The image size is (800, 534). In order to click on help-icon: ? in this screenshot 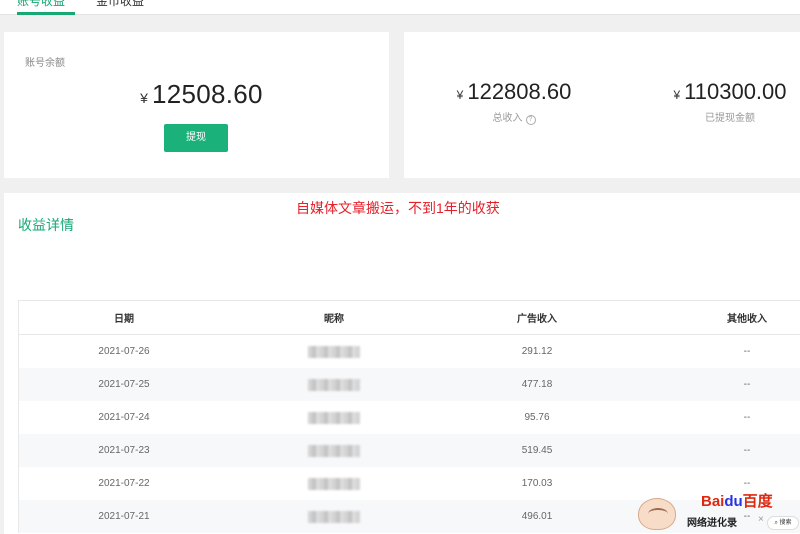, I will do `click(530, 120)`.